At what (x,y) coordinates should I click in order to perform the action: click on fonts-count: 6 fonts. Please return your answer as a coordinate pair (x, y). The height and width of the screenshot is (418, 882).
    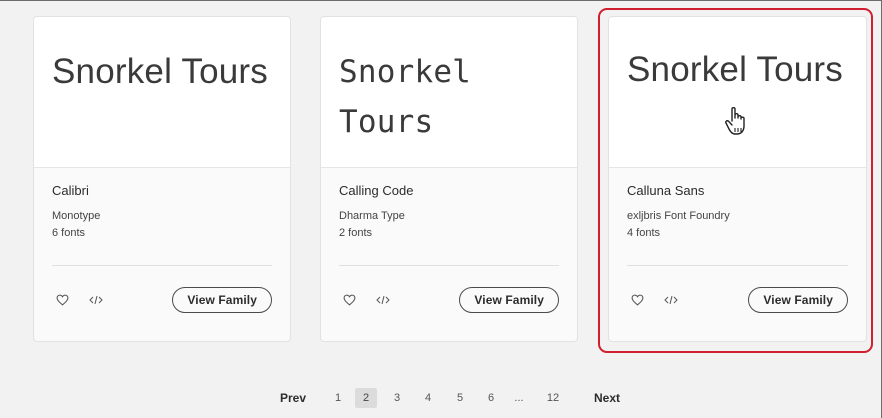
    Looking at the image, I should click on (69, 233).